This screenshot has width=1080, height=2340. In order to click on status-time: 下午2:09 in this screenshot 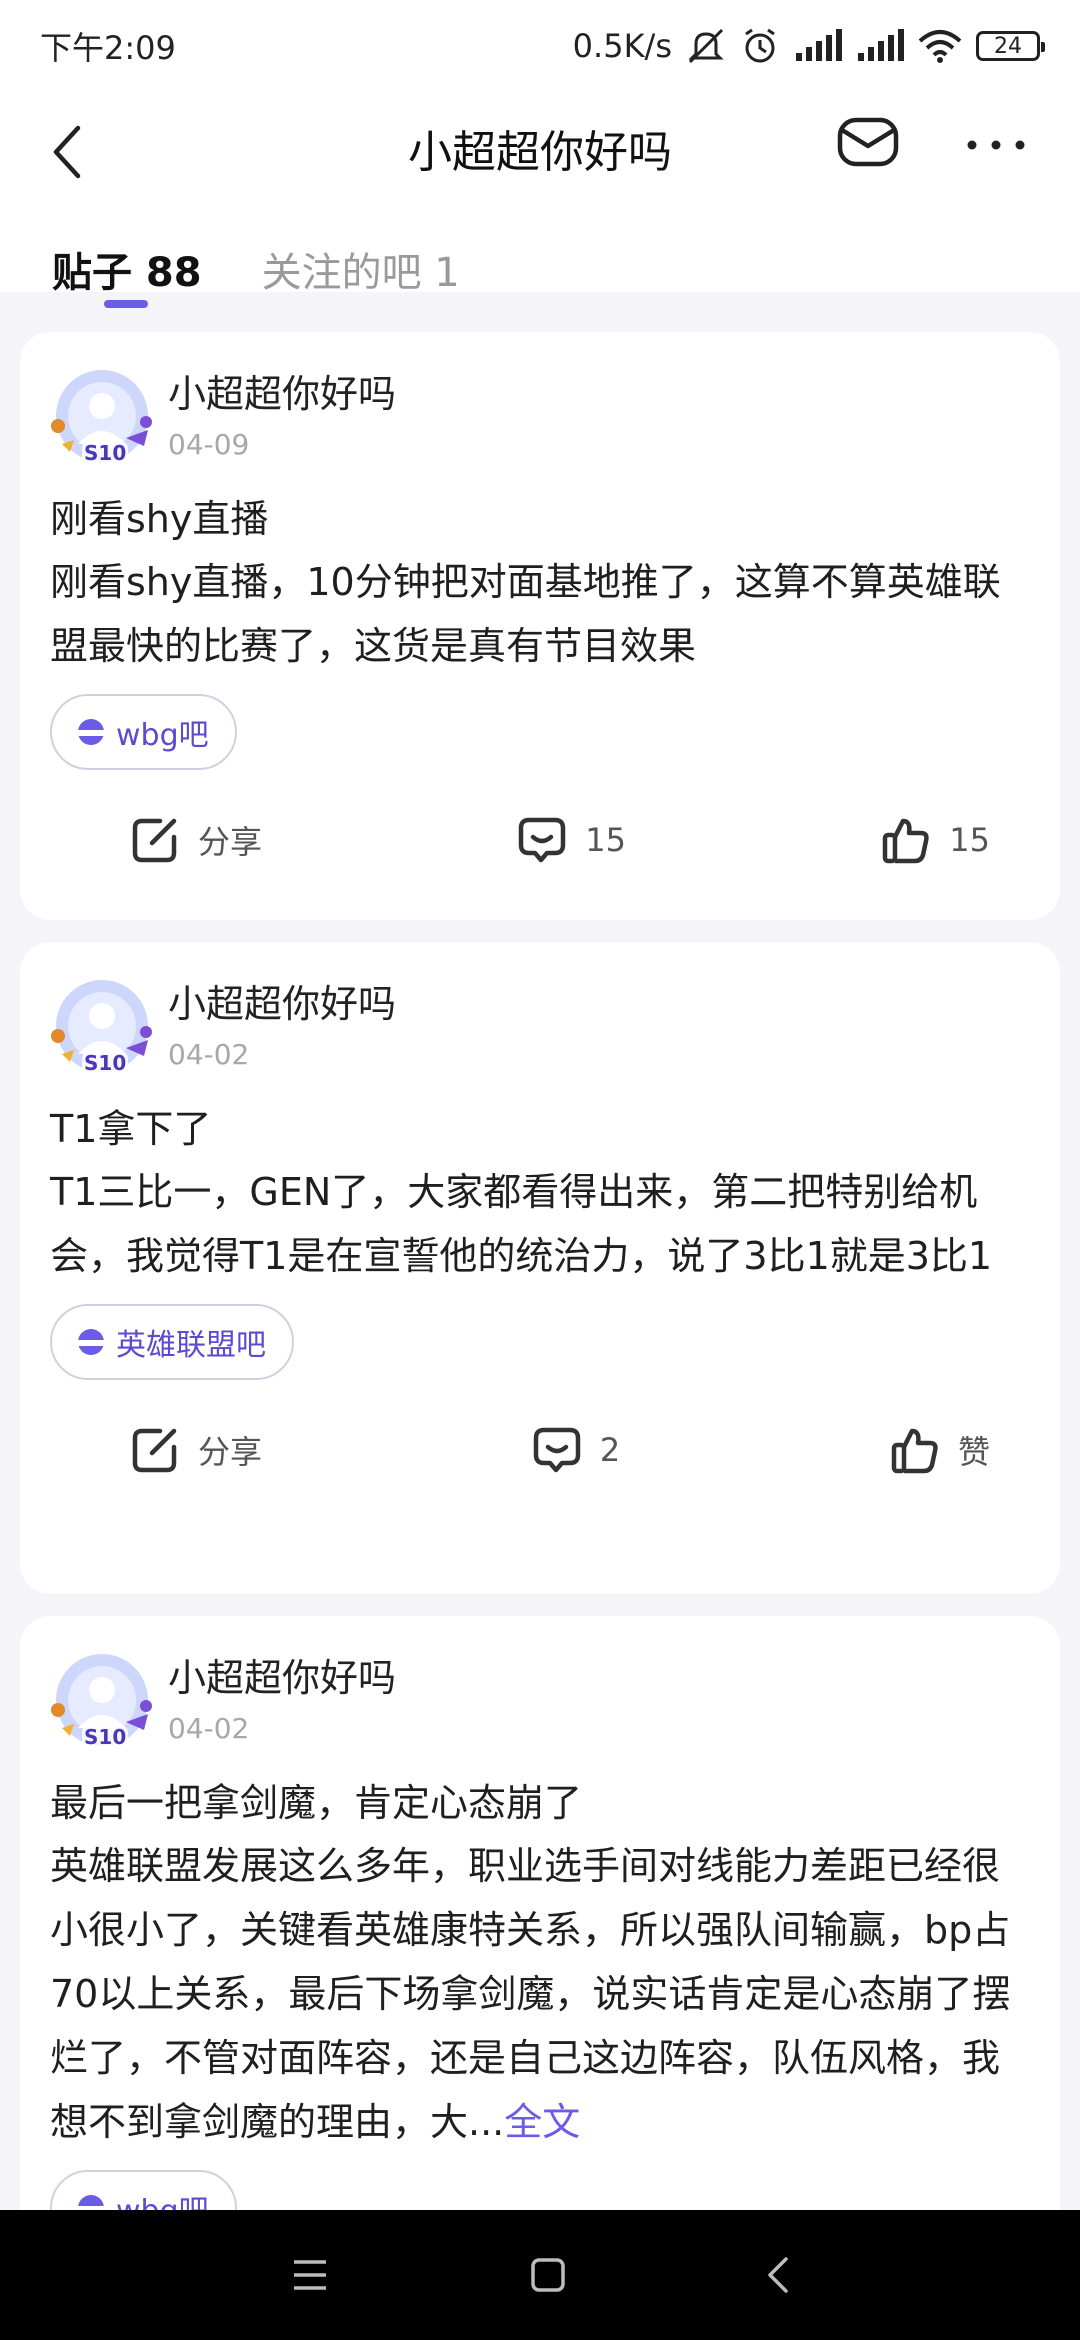, I will do `click(108, 48)`.